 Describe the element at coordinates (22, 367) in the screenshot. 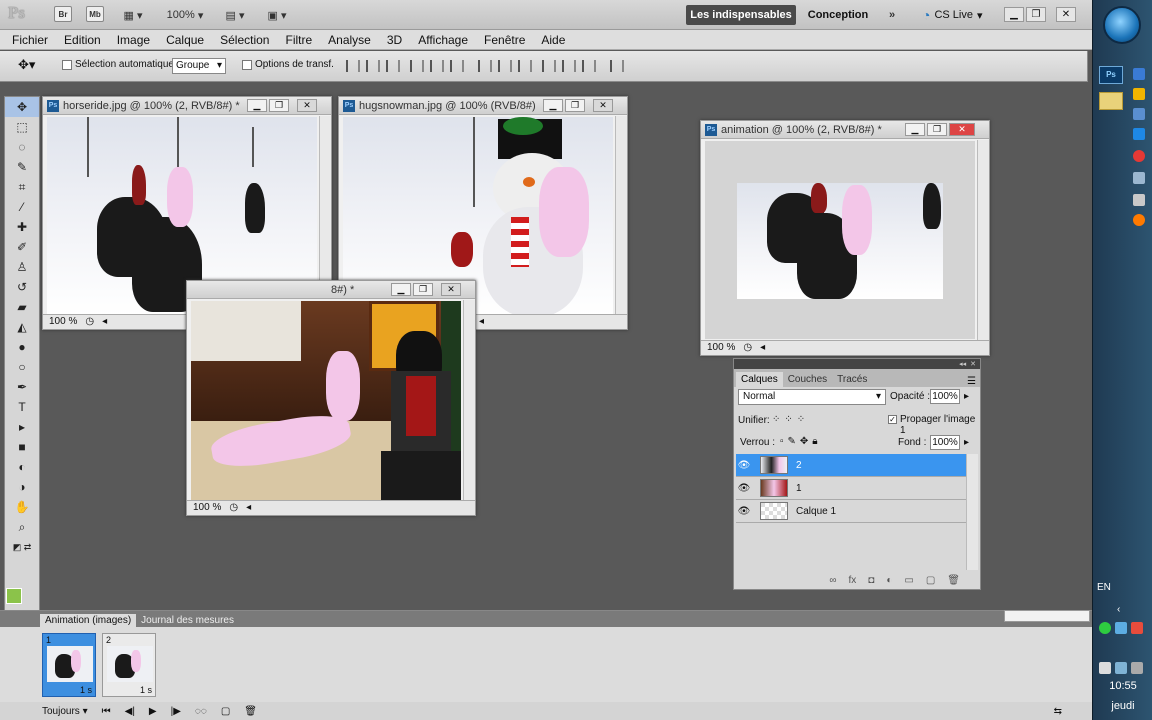

I see `dodge-tool-icon: ○` at that location.